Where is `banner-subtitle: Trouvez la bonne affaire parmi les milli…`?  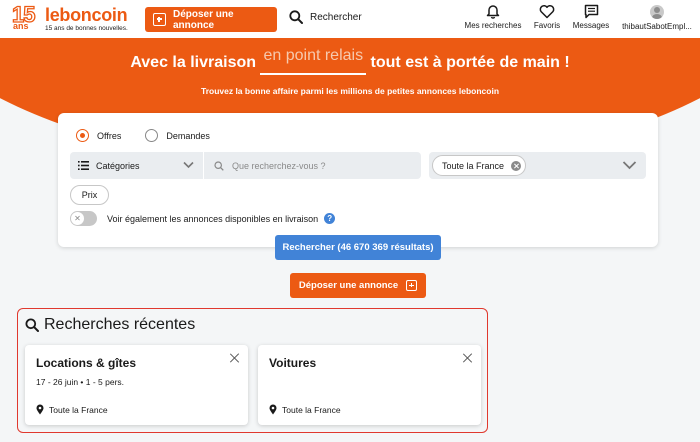 banner-subtitle: Trouvez la bonne affaire parmi les milli… is located at coordinates (350, 91).